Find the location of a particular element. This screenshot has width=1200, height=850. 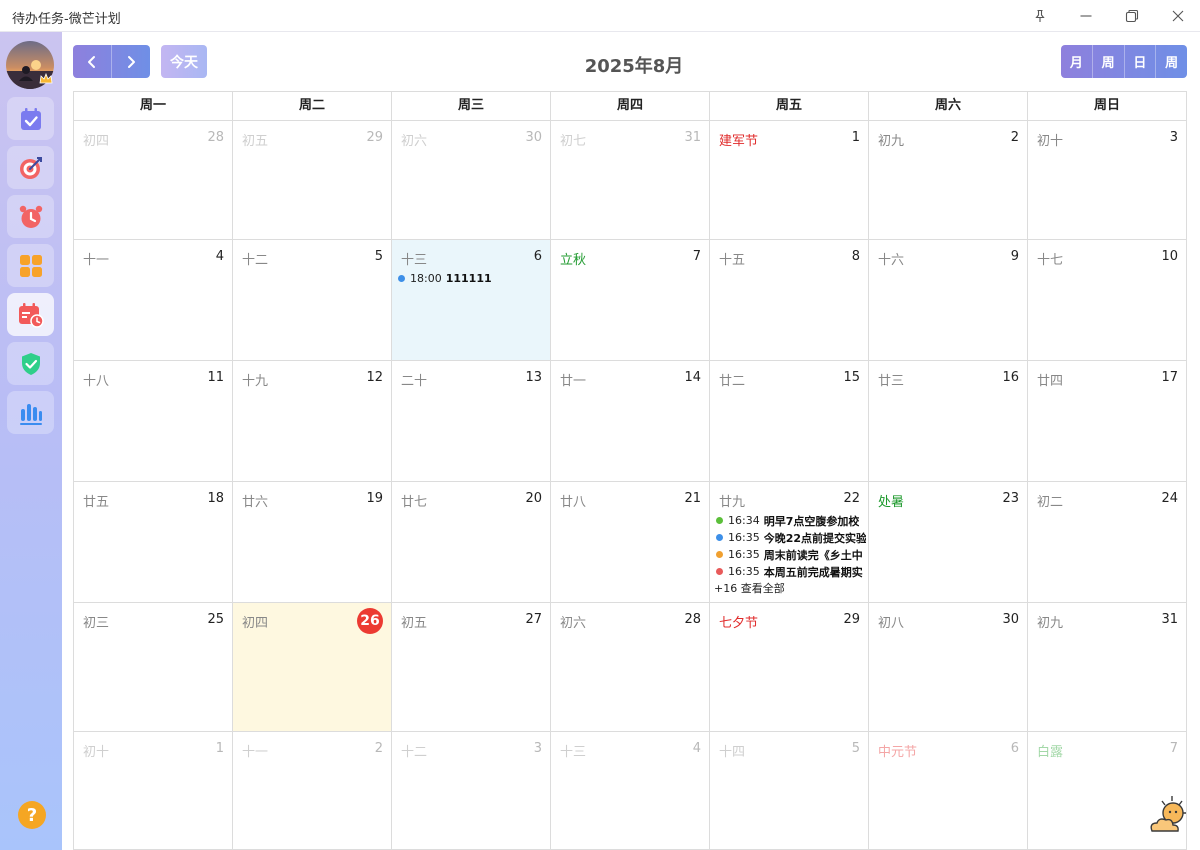

today-button: 今天 is located at coordinates (184, 61).